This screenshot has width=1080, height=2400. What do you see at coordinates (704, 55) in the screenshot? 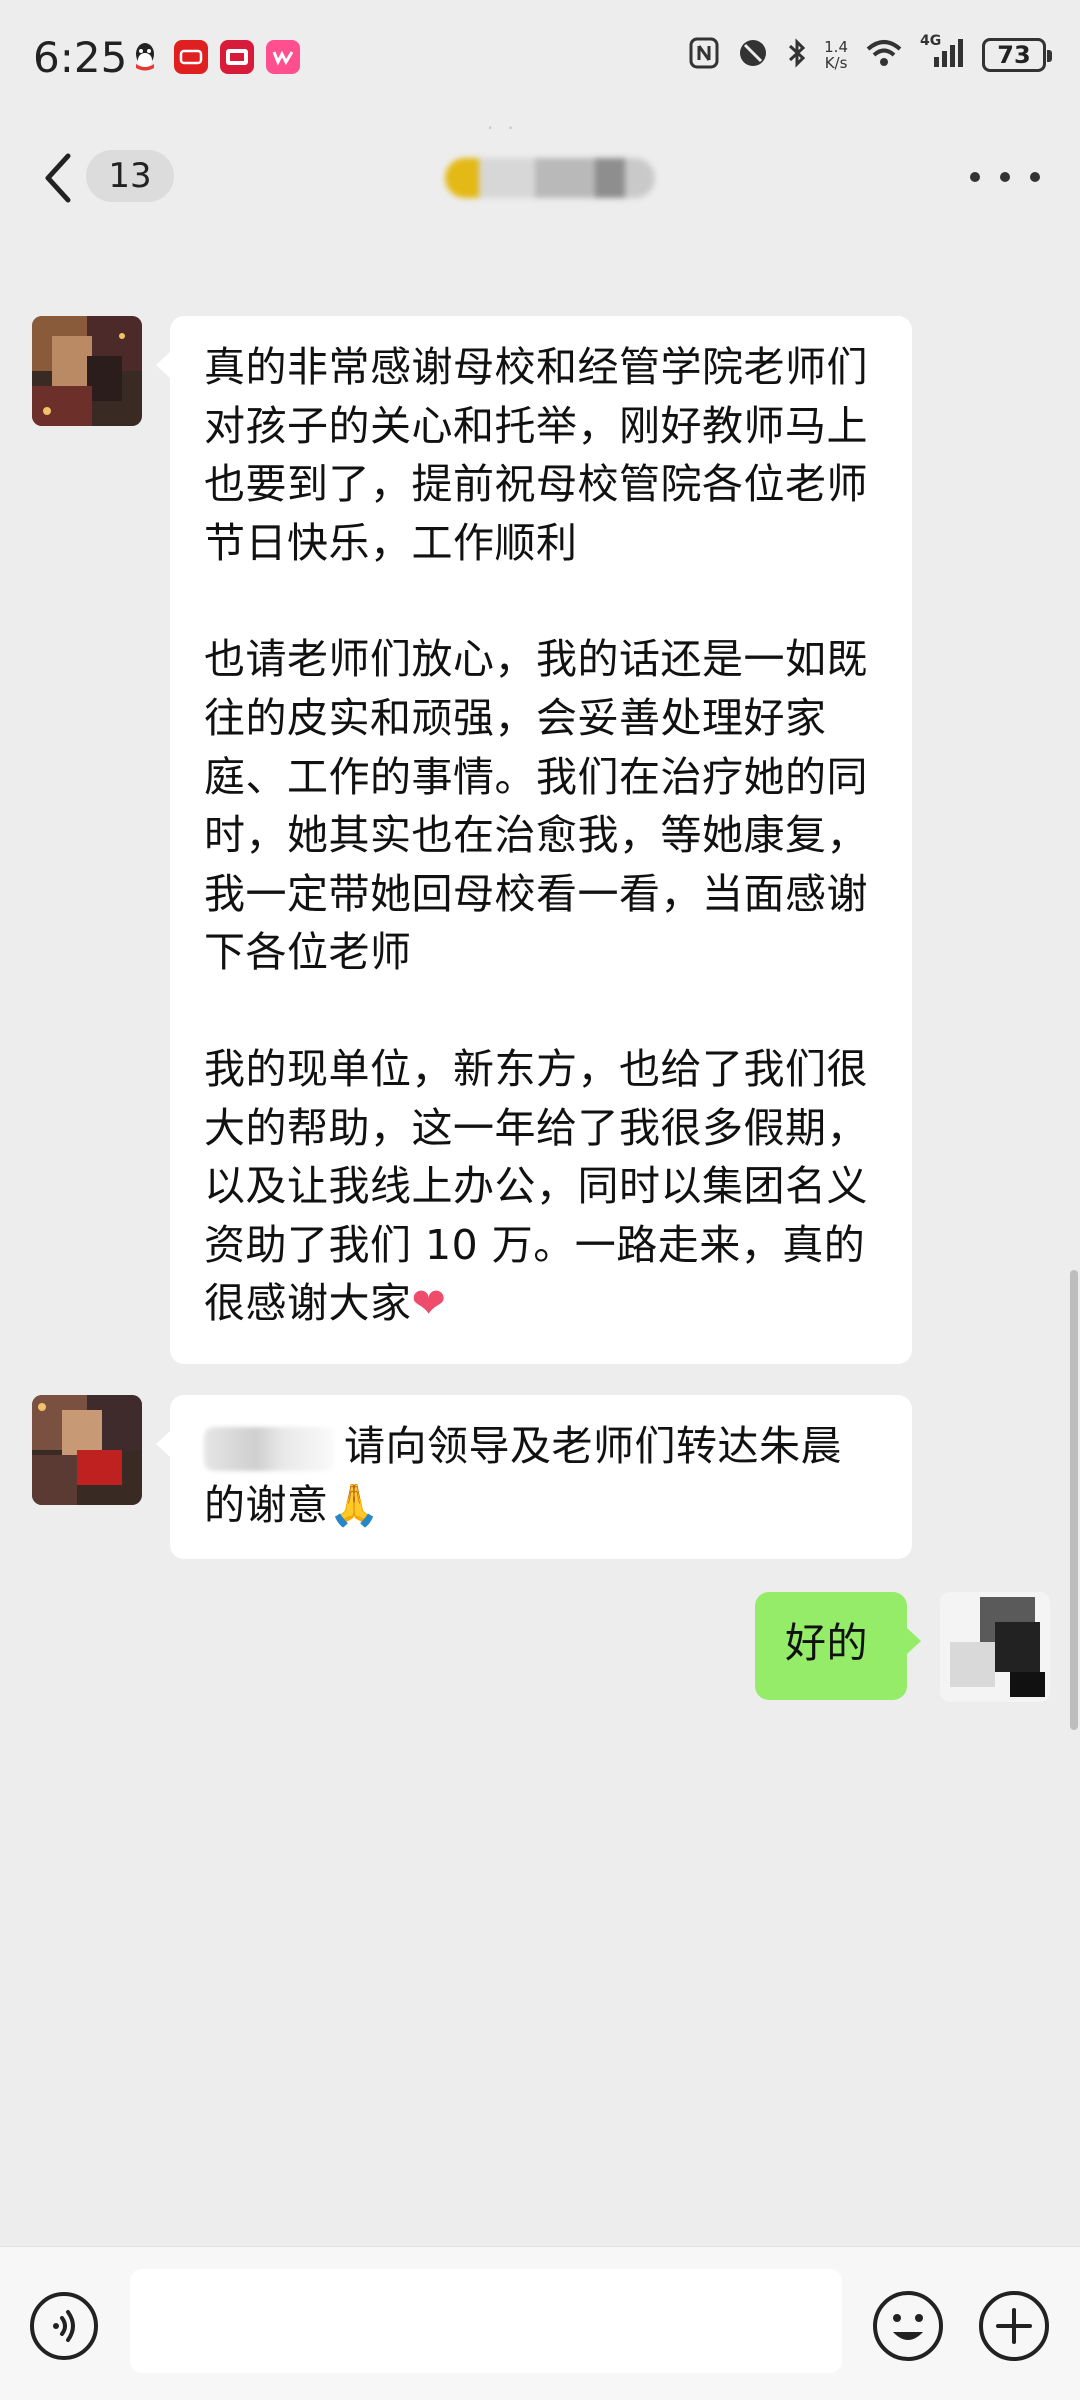
I see `nfc-icon` at bounding box center [704, 55].